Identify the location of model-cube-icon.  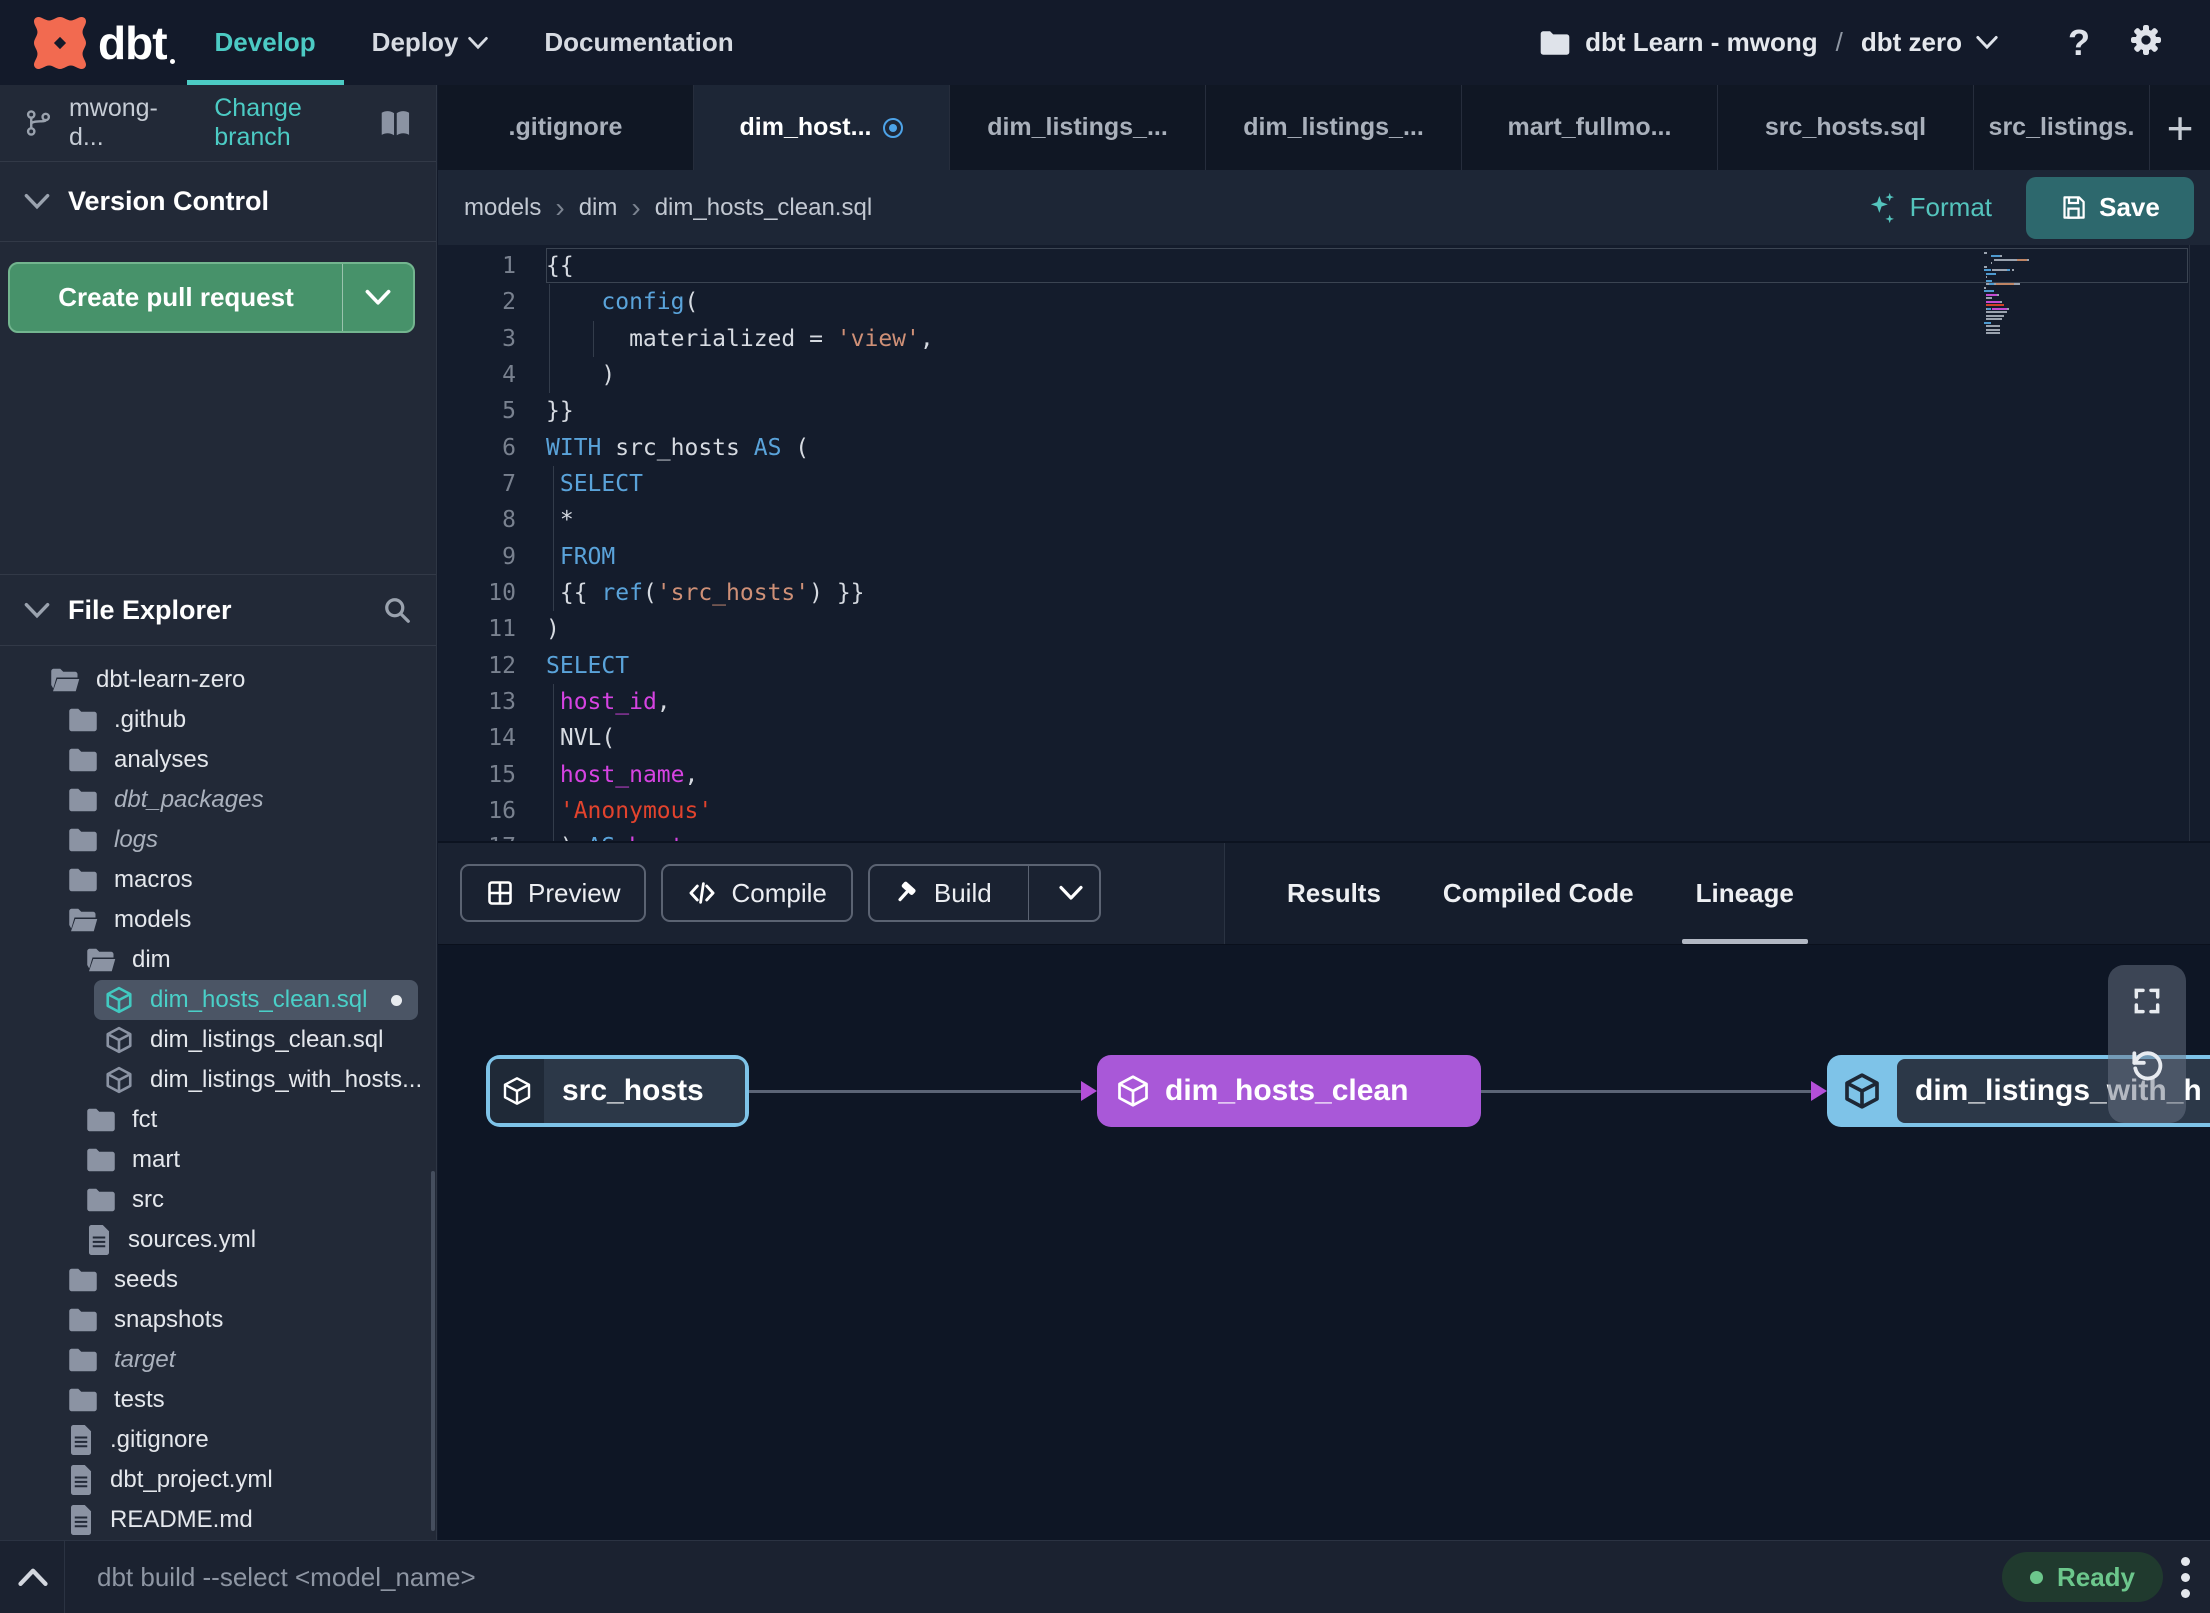
(517, 1090).